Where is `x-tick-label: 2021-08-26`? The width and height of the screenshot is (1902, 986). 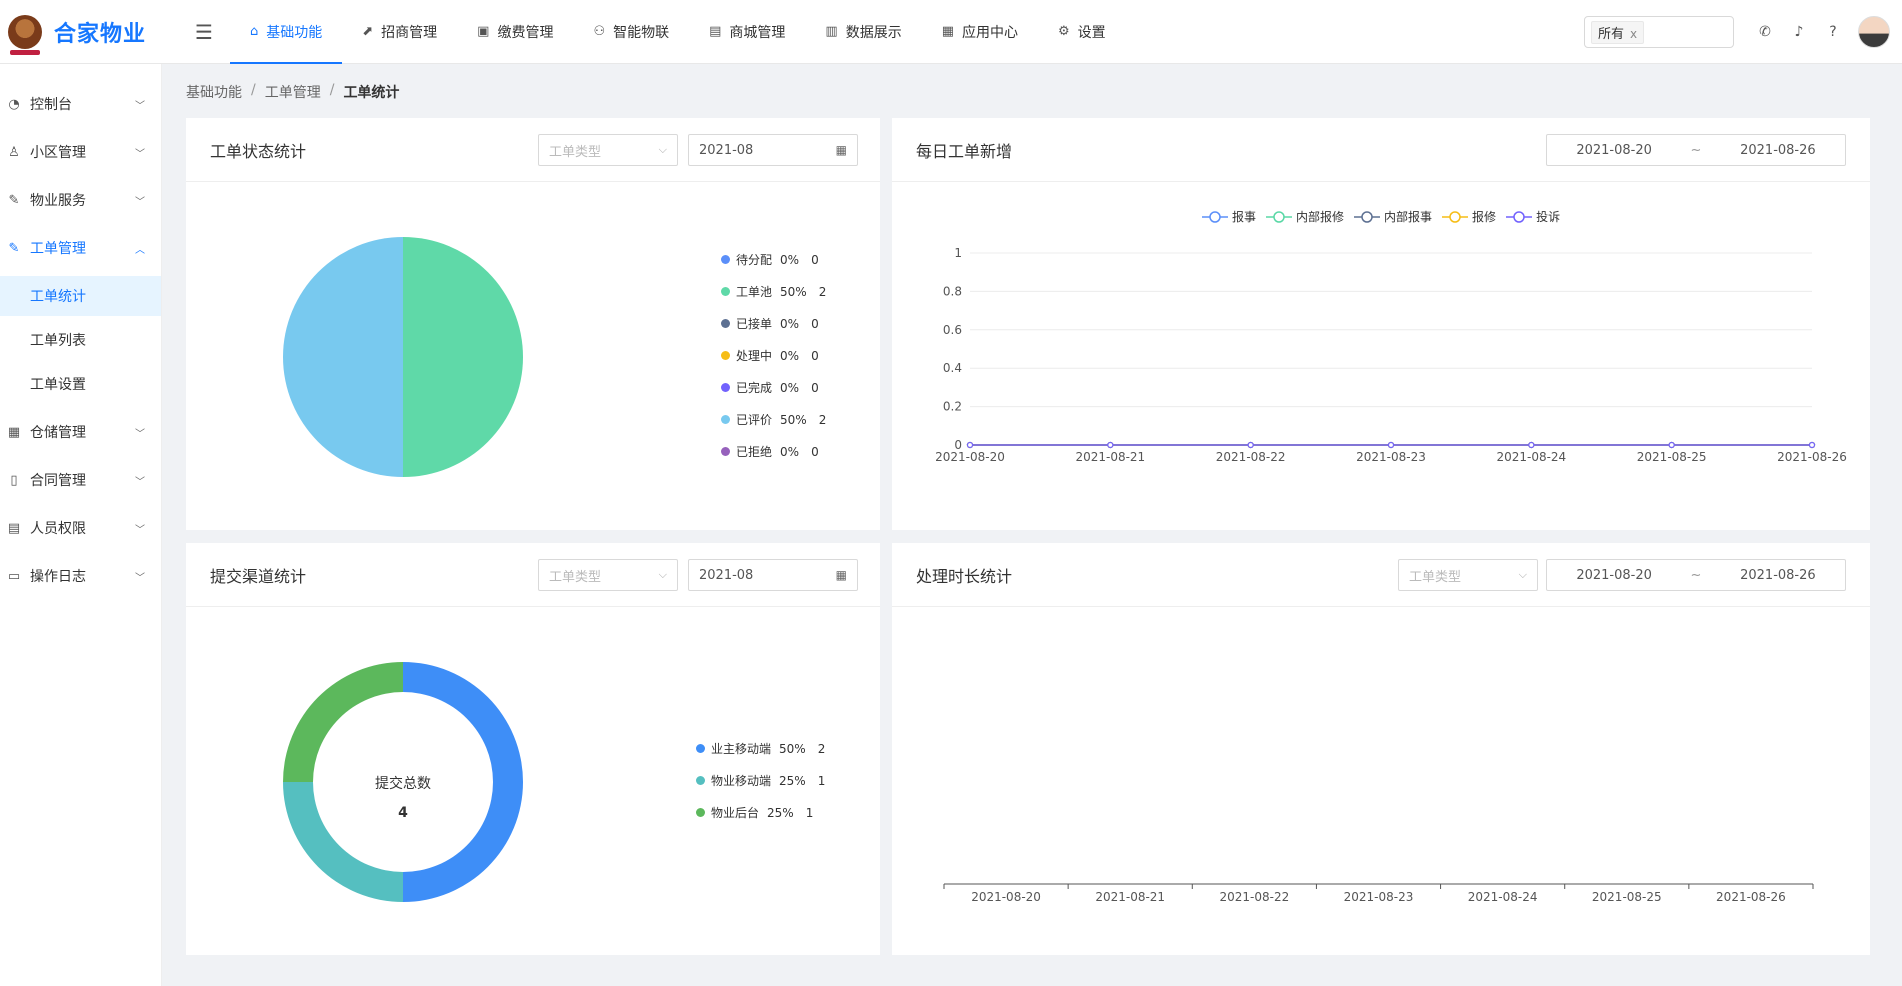
x-tick-label: 2021-08-26 is located at coordinates (1751, 897).